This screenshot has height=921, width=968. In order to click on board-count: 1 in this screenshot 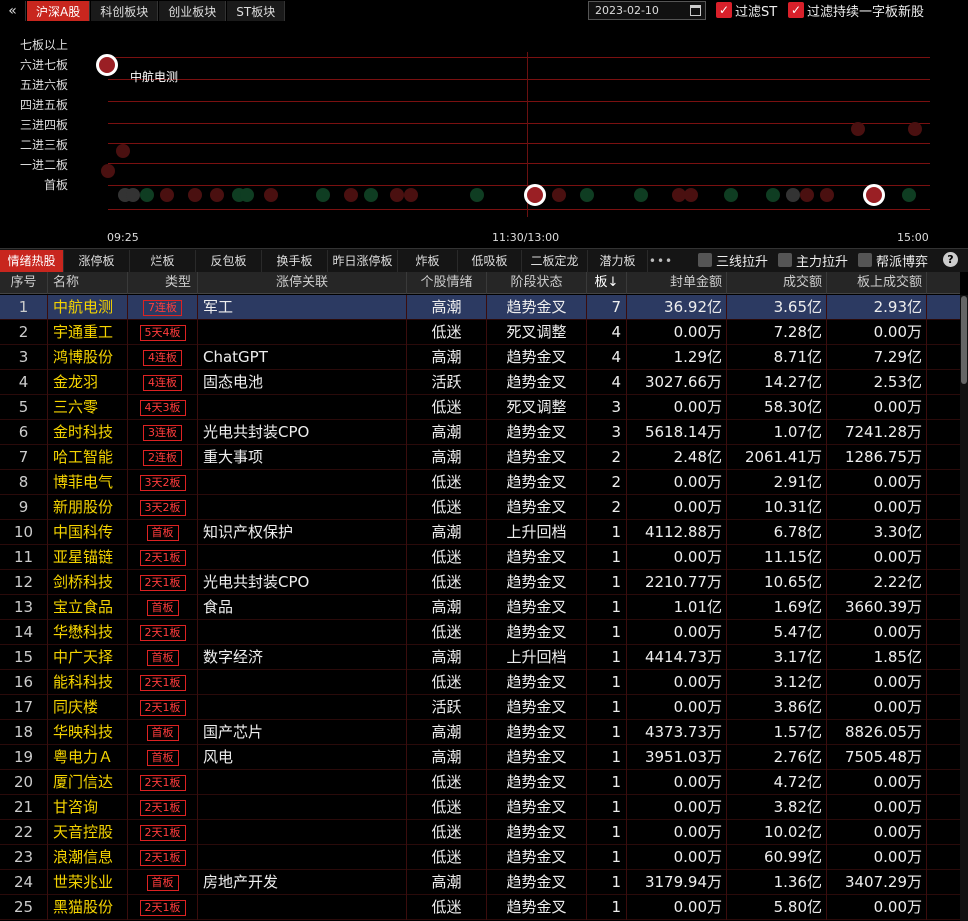, I will do `click(607, 682)`.